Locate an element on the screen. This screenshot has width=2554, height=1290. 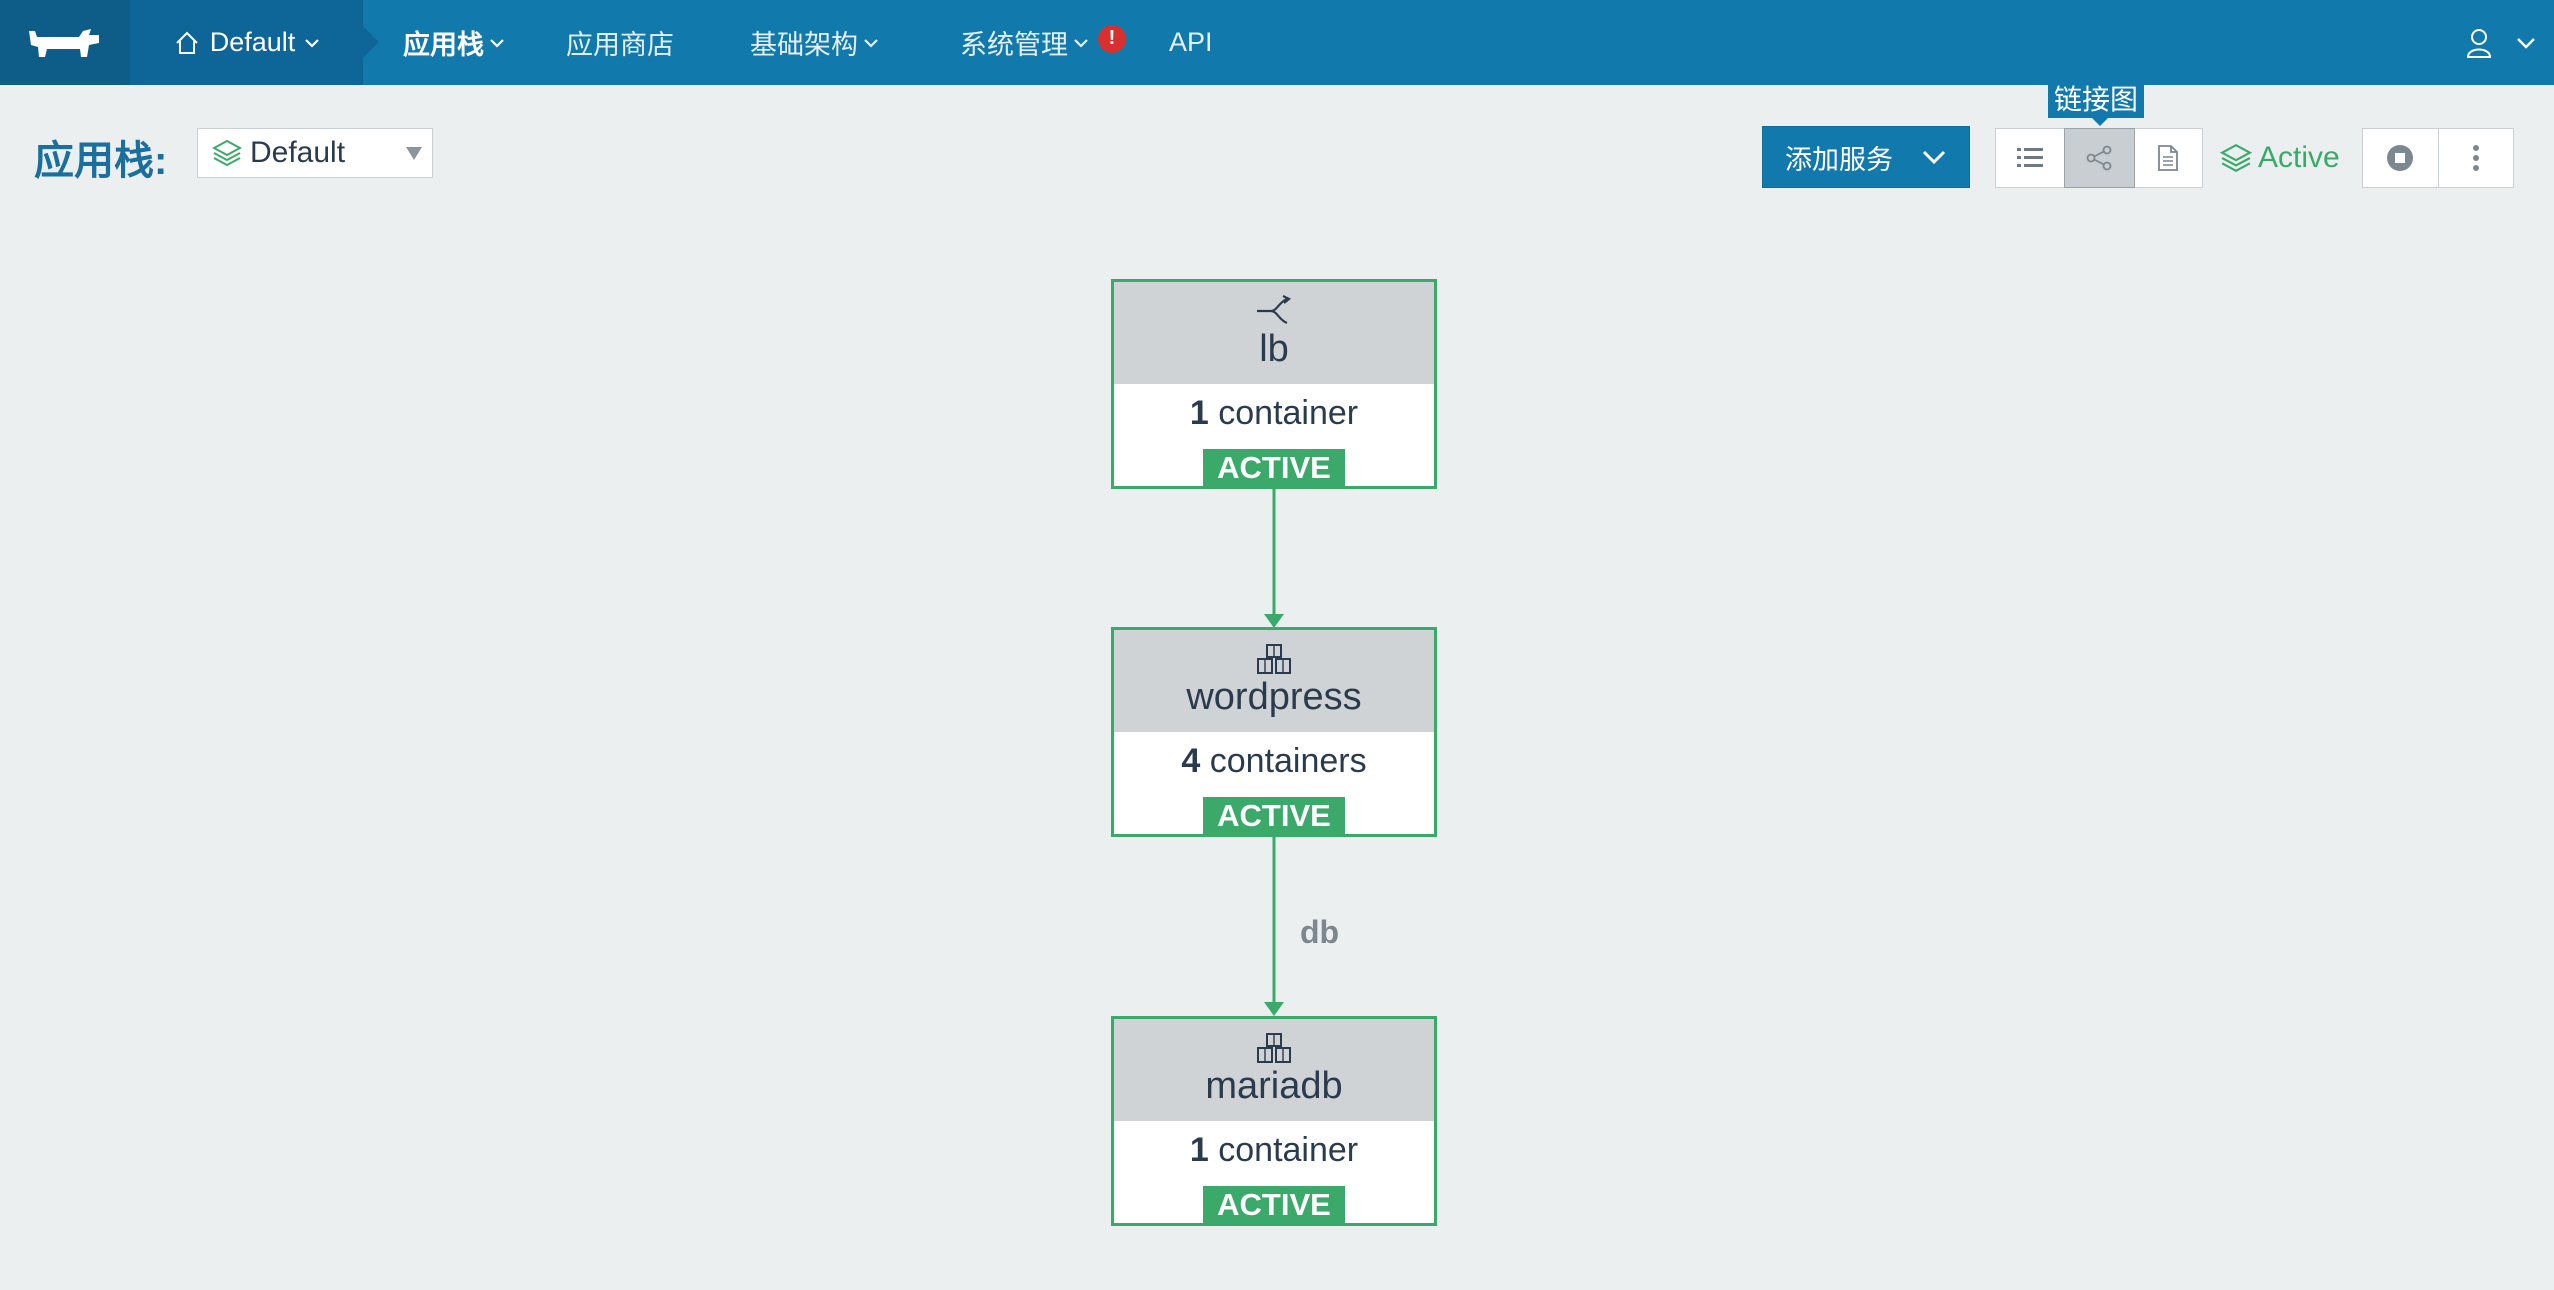
edge-wordpress-mariadb is located at coordinates (1274, 926).